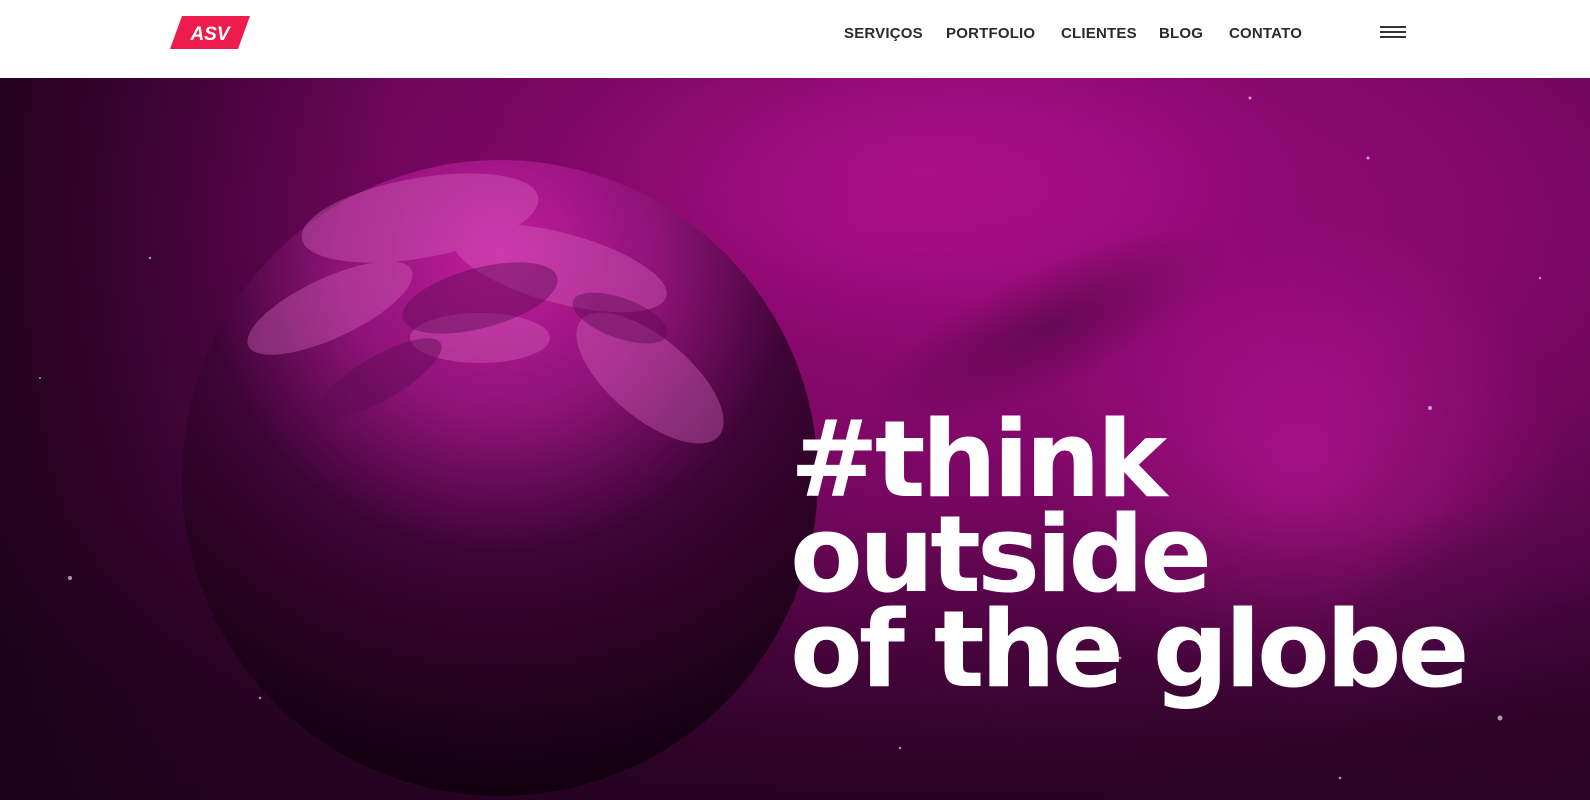 Image resolution: width=1590 pixels, height=800 pixels. I want to click on nav-contato: CONTATO, so click(1265, 34).